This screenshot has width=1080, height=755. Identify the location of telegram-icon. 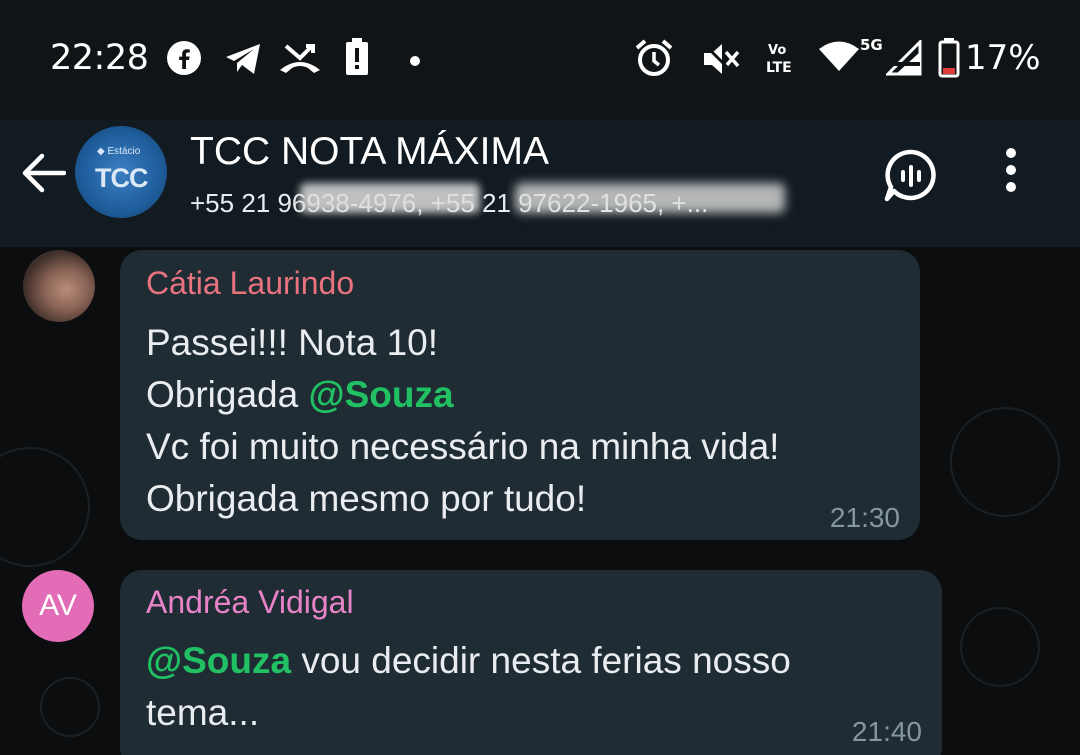
(243, 61).